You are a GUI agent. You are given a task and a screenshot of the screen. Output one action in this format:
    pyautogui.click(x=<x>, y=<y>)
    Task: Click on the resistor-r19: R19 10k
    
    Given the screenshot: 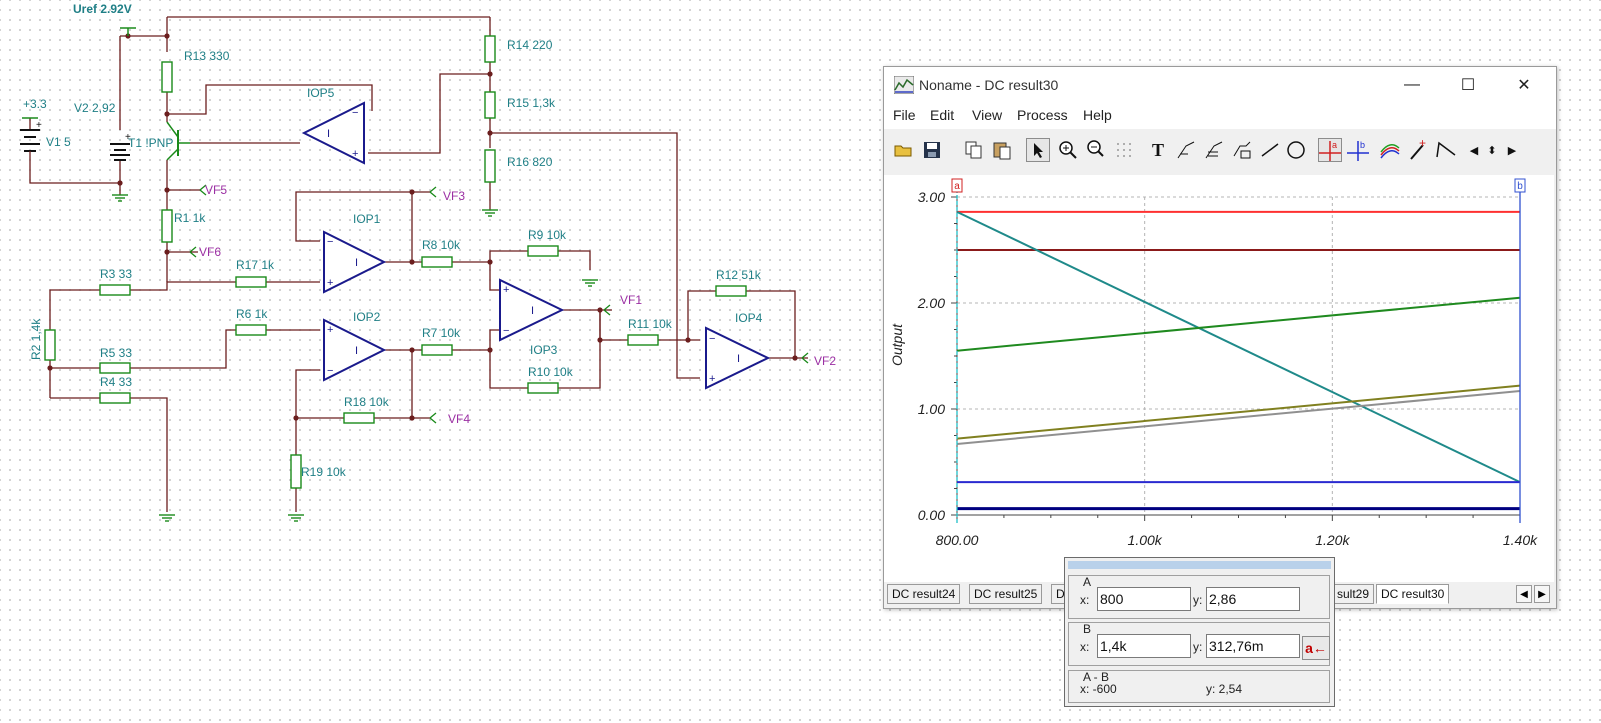 What is the action you would take?
    pyautogui.click(x=318, y=471)
    